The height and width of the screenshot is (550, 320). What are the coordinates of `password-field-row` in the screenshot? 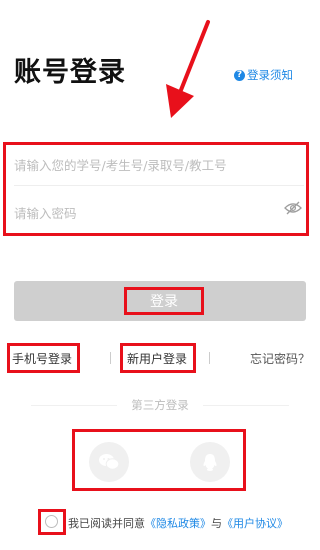 It's located at (139, 213).